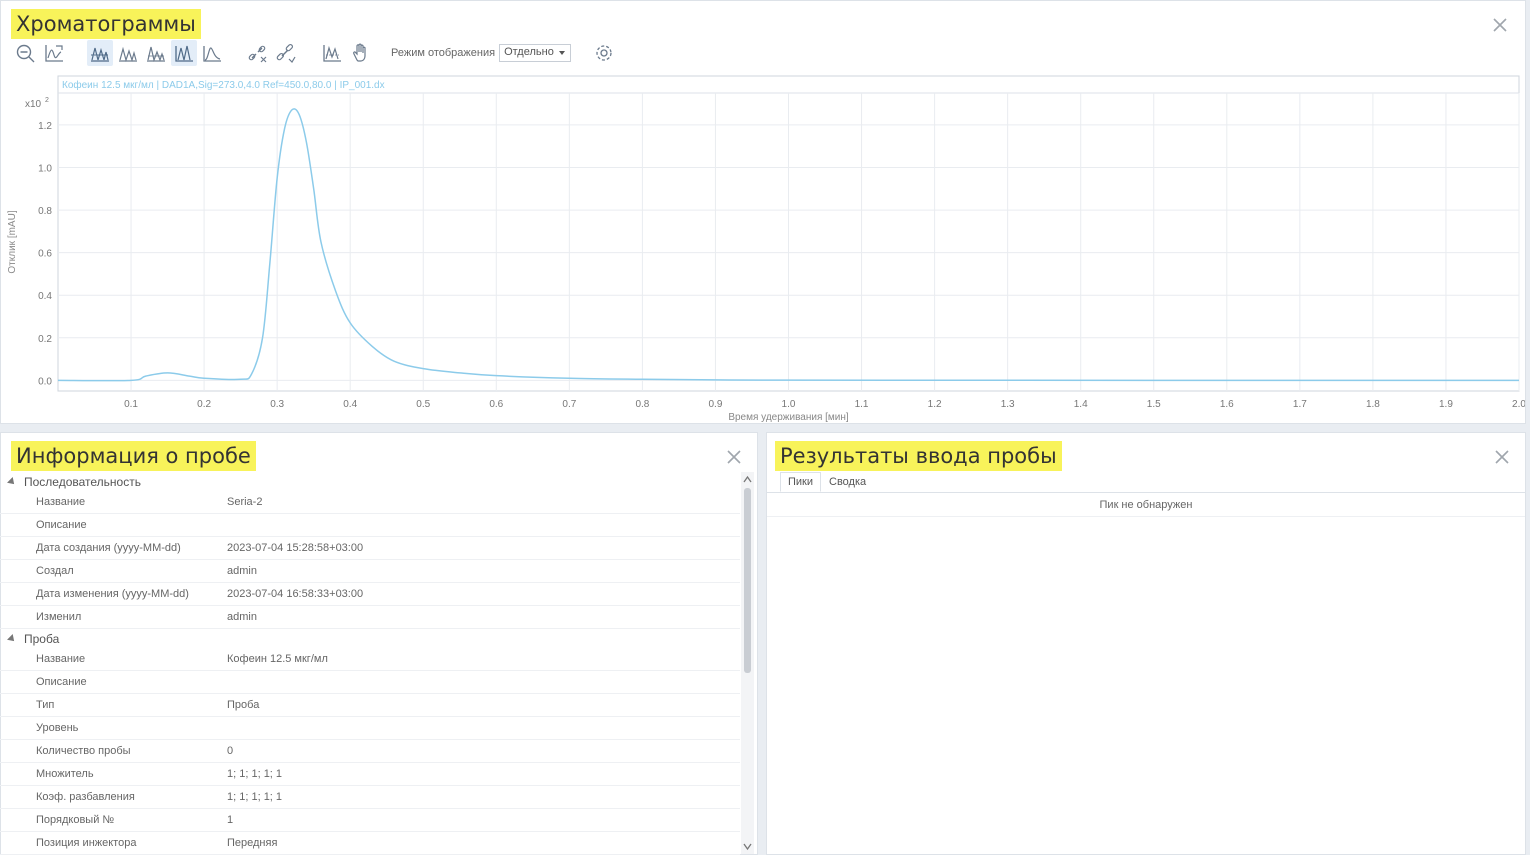 This screenshot has width=1530, height=855. I want to click on x-tick-label: 0.8, so click(642, 404).